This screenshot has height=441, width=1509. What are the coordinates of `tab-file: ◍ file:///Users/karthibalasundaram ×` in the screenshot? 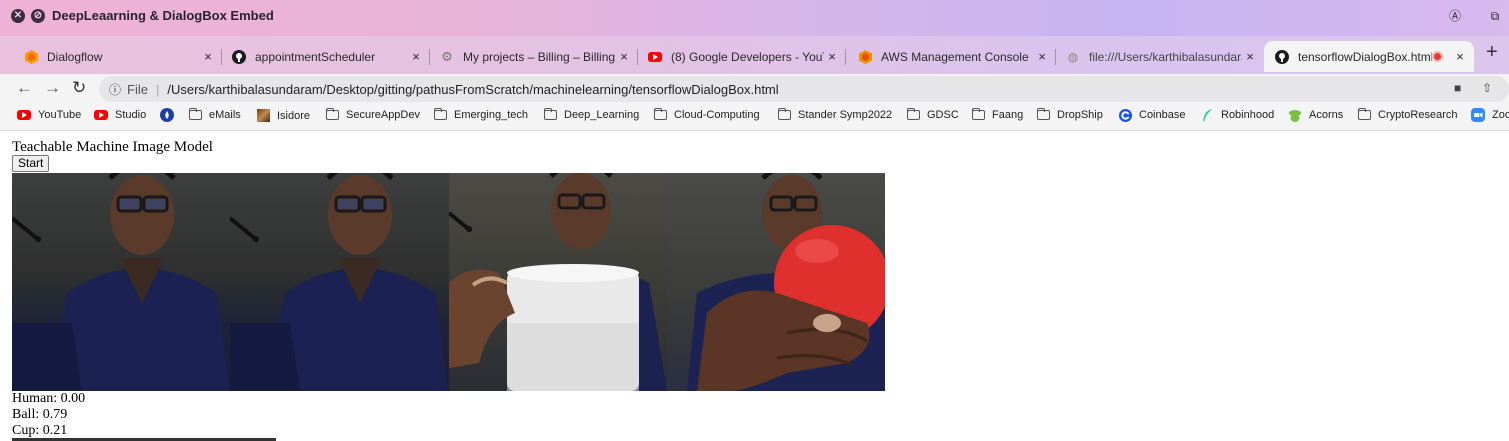 It's located at (1160, 56).